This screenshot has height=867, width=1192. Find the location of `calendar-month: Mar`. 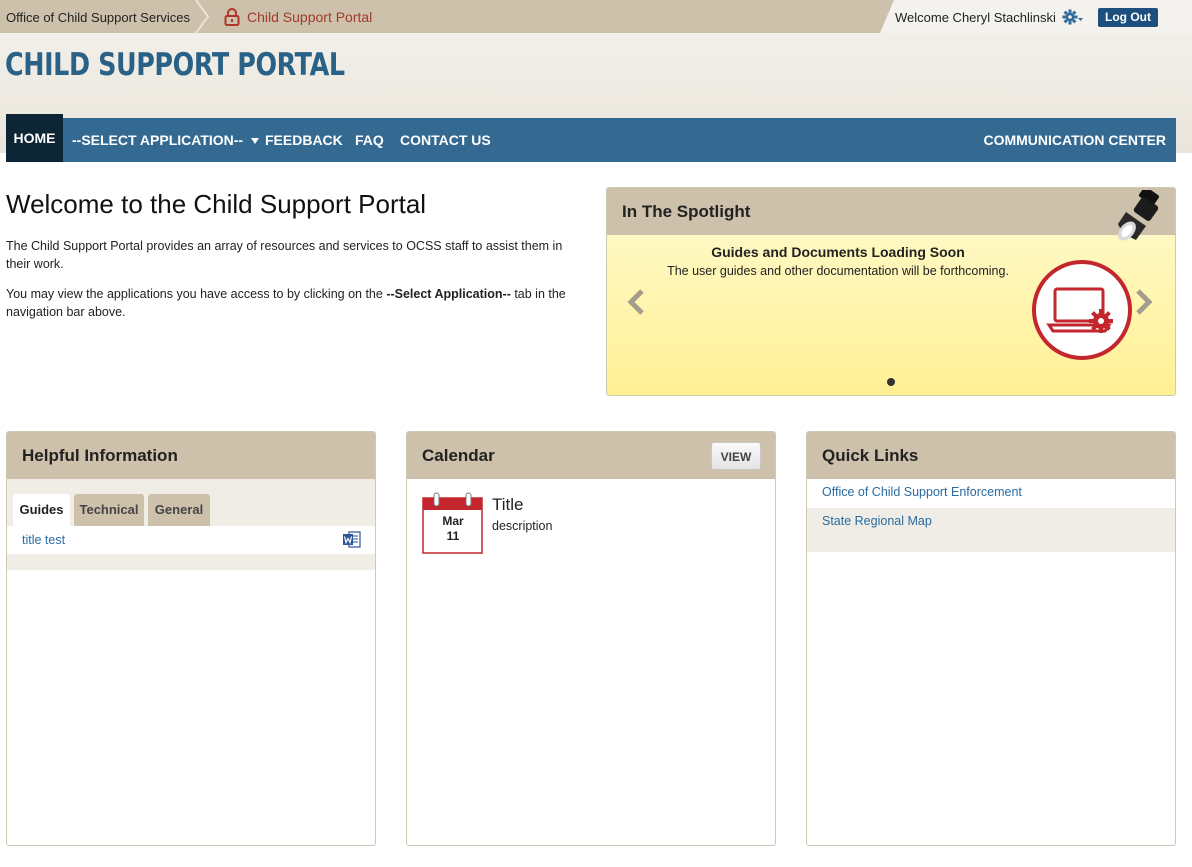

calendar-month: Mar is located at coordinates (453, 521).